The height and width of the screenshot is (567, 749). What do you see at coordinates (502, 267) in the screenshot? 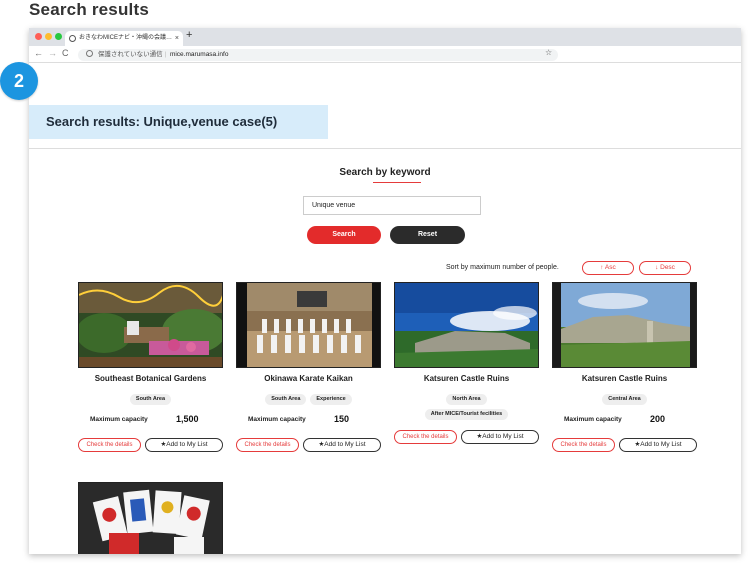
I see `sort-label: Sort by maximum number of people.` at bounding box center [502, 267].